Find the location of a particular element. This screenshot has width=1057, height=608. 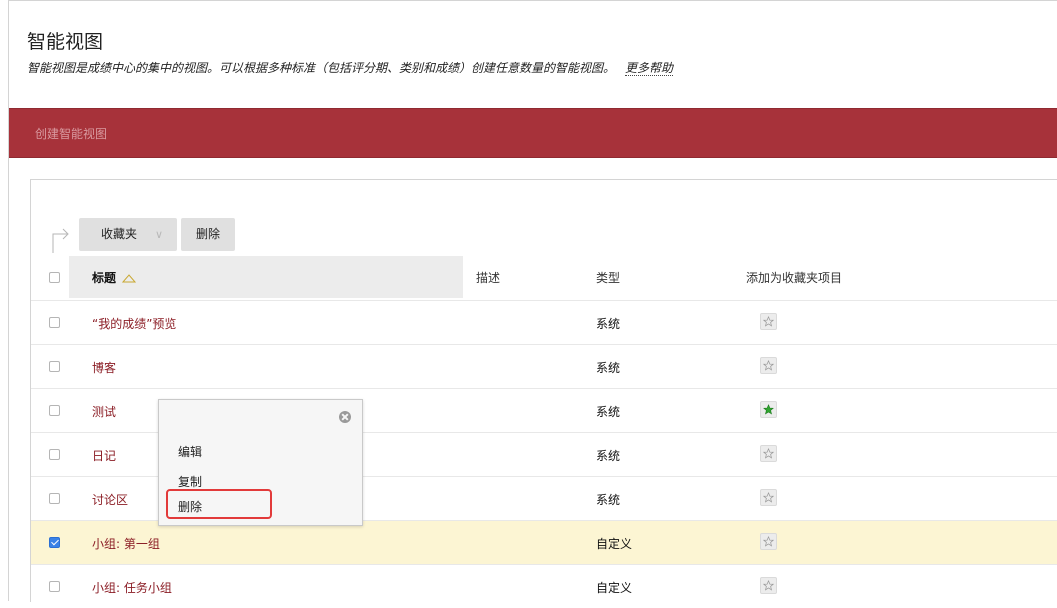

menu-item-copy: 复制 is located at coordinates (190, 481).